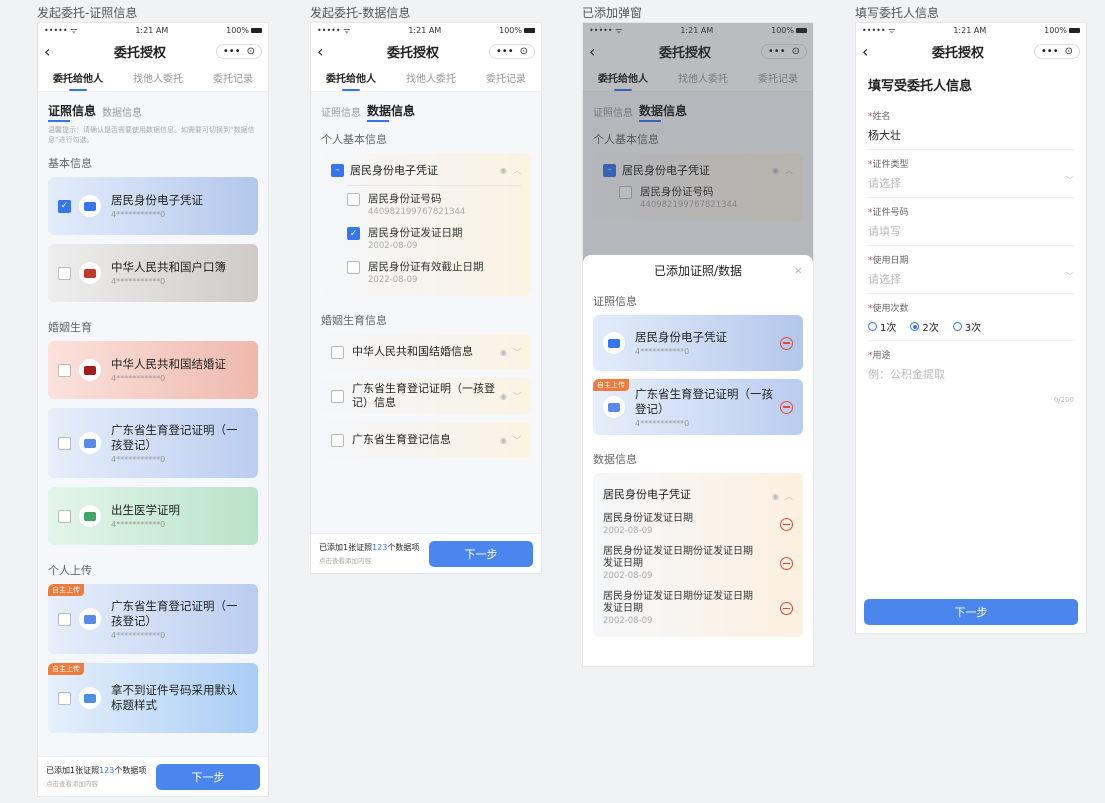 The height and width of the screenshot is (803, 1105). Describe the element at coordinates (698, 143) in the screenshot. I see `modal-overlay` at that location.